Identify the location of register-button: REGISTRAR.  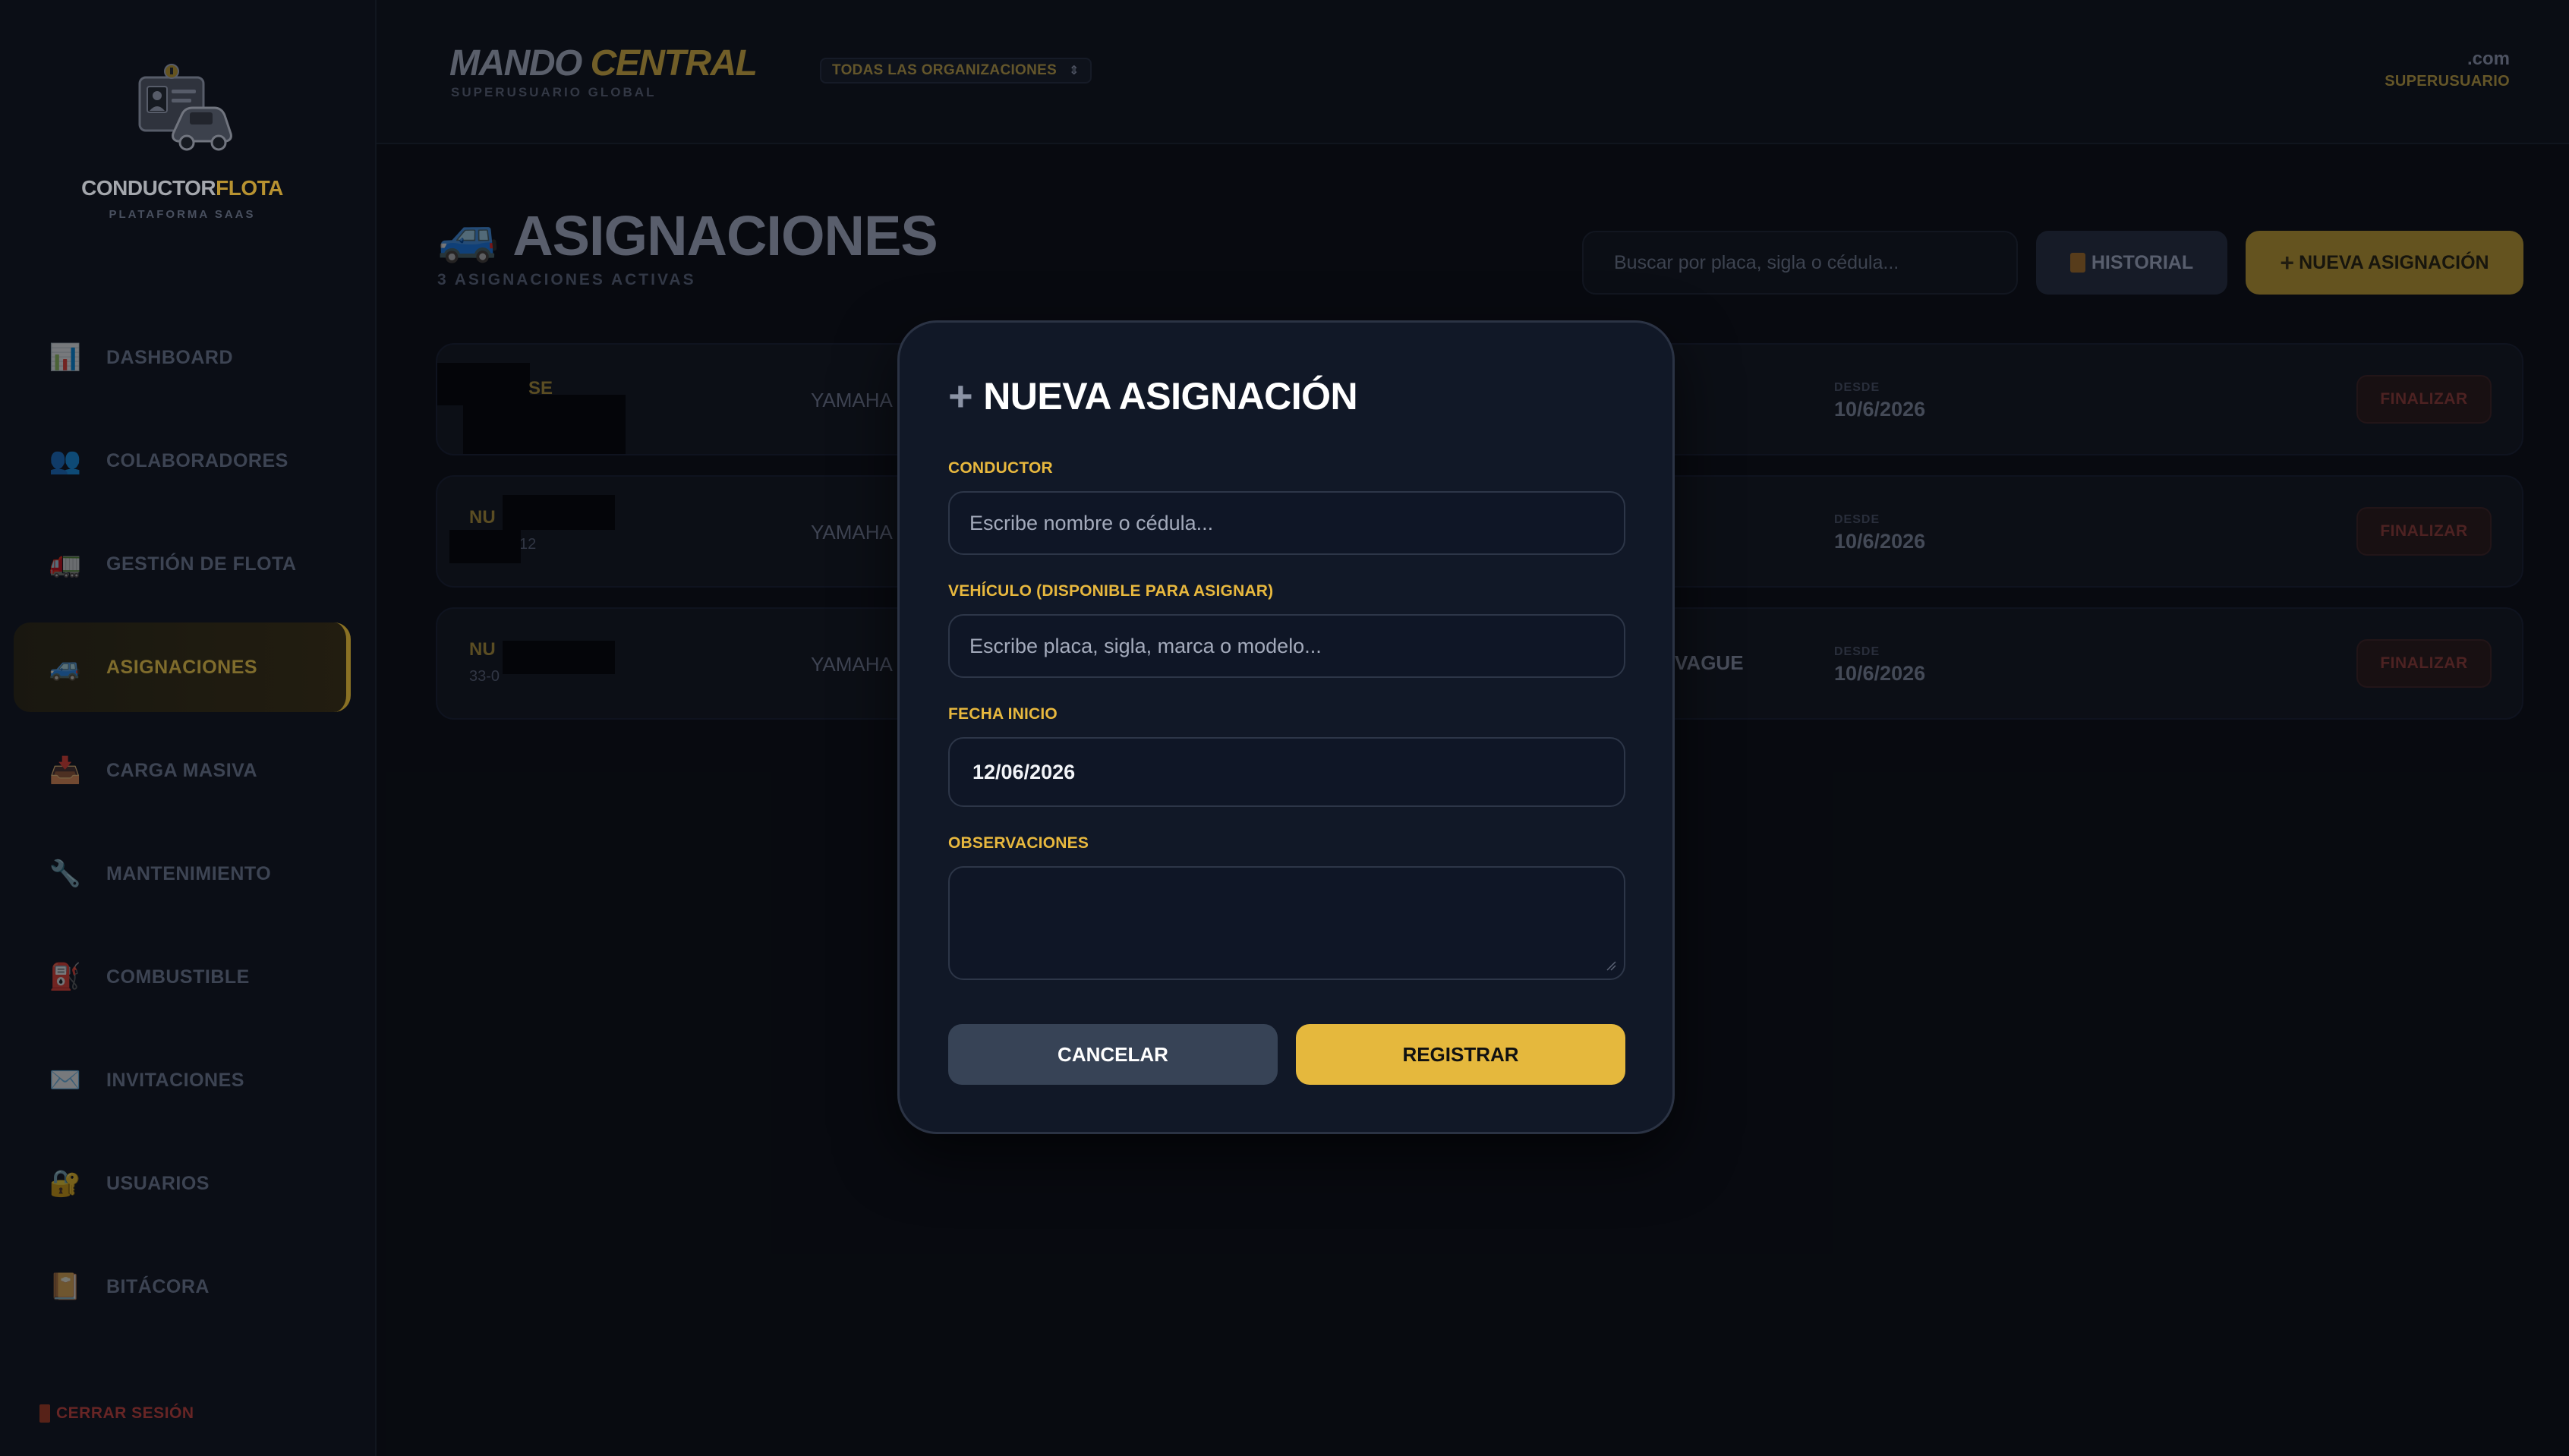
(1461, 1054).